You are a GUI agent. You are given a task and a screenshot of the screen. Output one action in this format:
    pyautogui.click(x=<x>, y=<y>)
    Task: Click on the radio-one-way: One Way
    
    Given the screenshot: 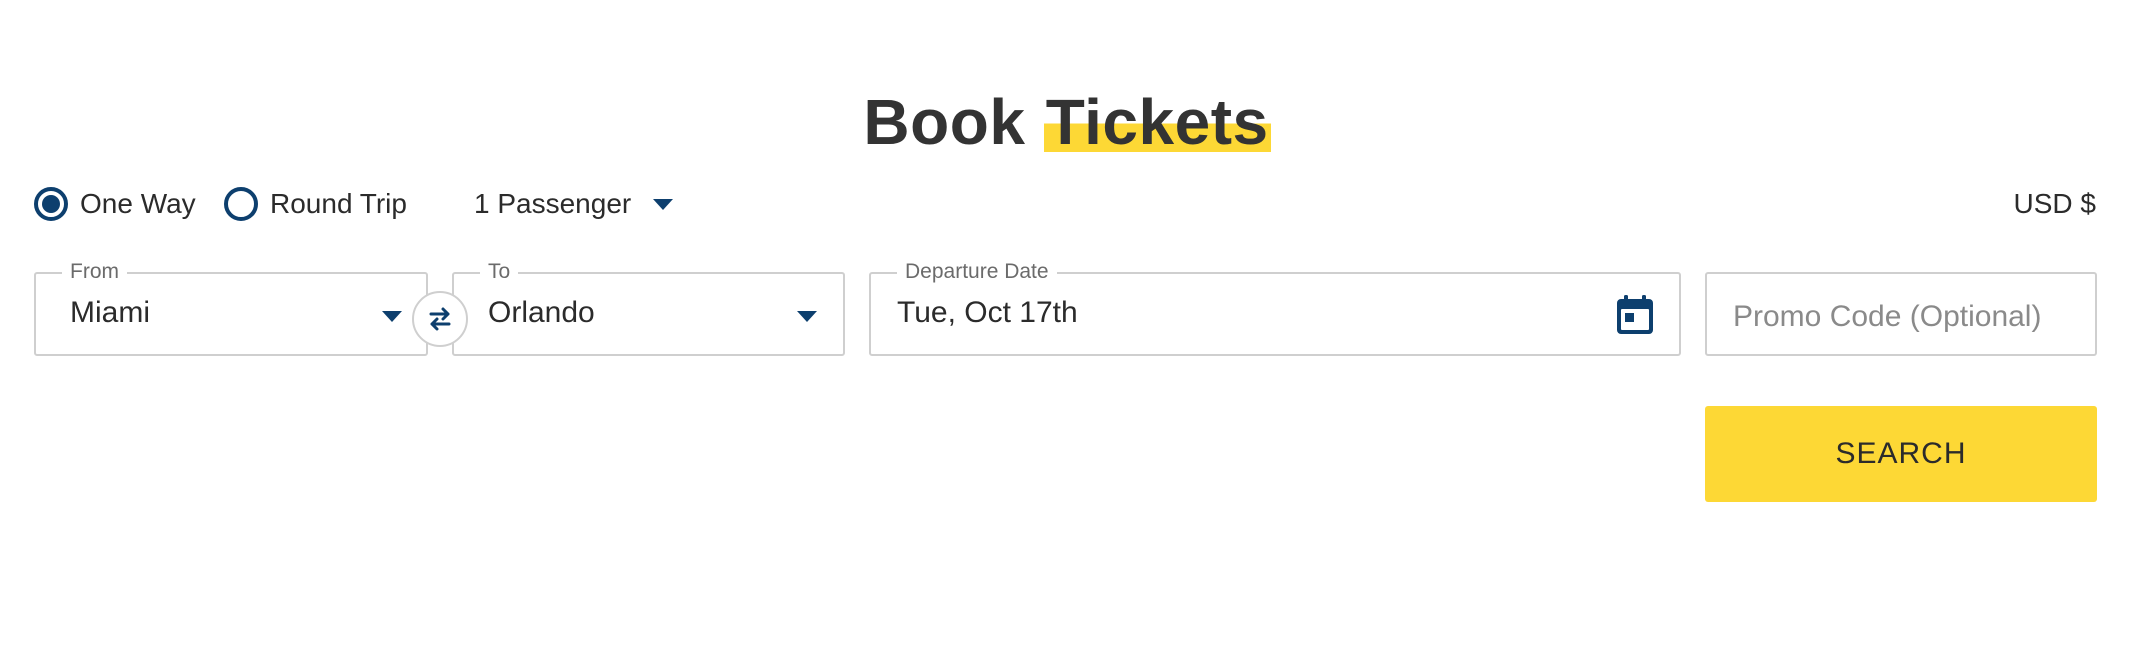 What is the action you would take?
    pyautogui.click(x=115, y=204)
    